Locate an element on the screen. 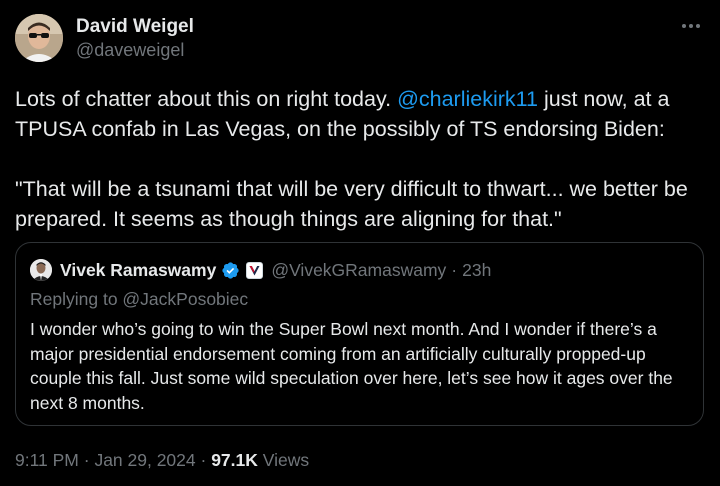 The height and width of the screenshot is (486, 720). quoted-avatar-image is located at coordinates (41, 270).